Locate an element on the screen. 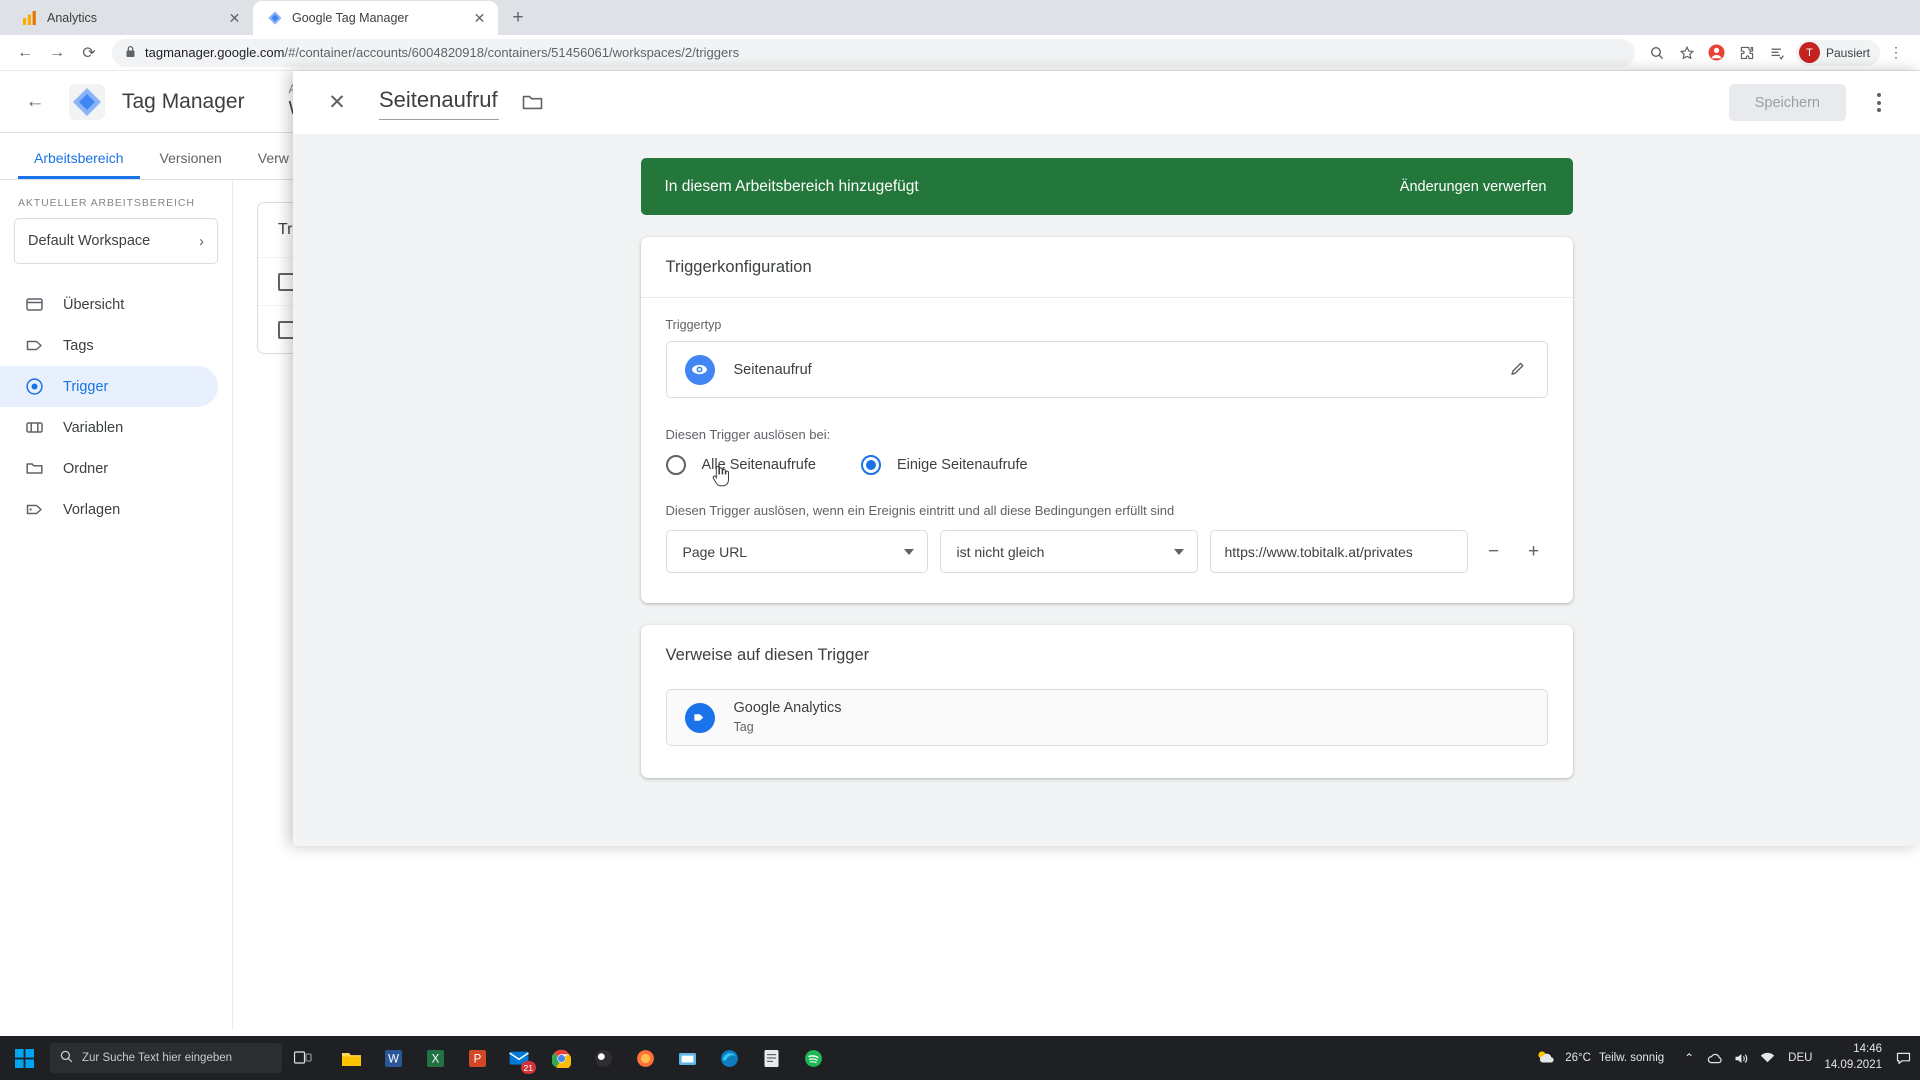 The image size is (1920, 1080). svg-text: X is located at coordinates (435, 1059).